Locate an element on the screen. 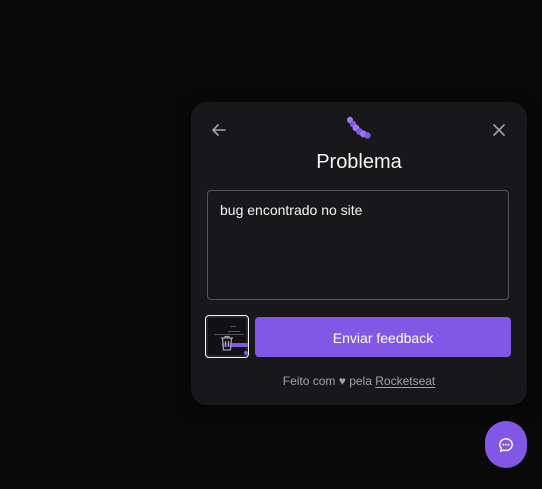 This screenshot has width=542, height=489. footer-text: Feito com ♥ pela is located at coordinates (329, 381).